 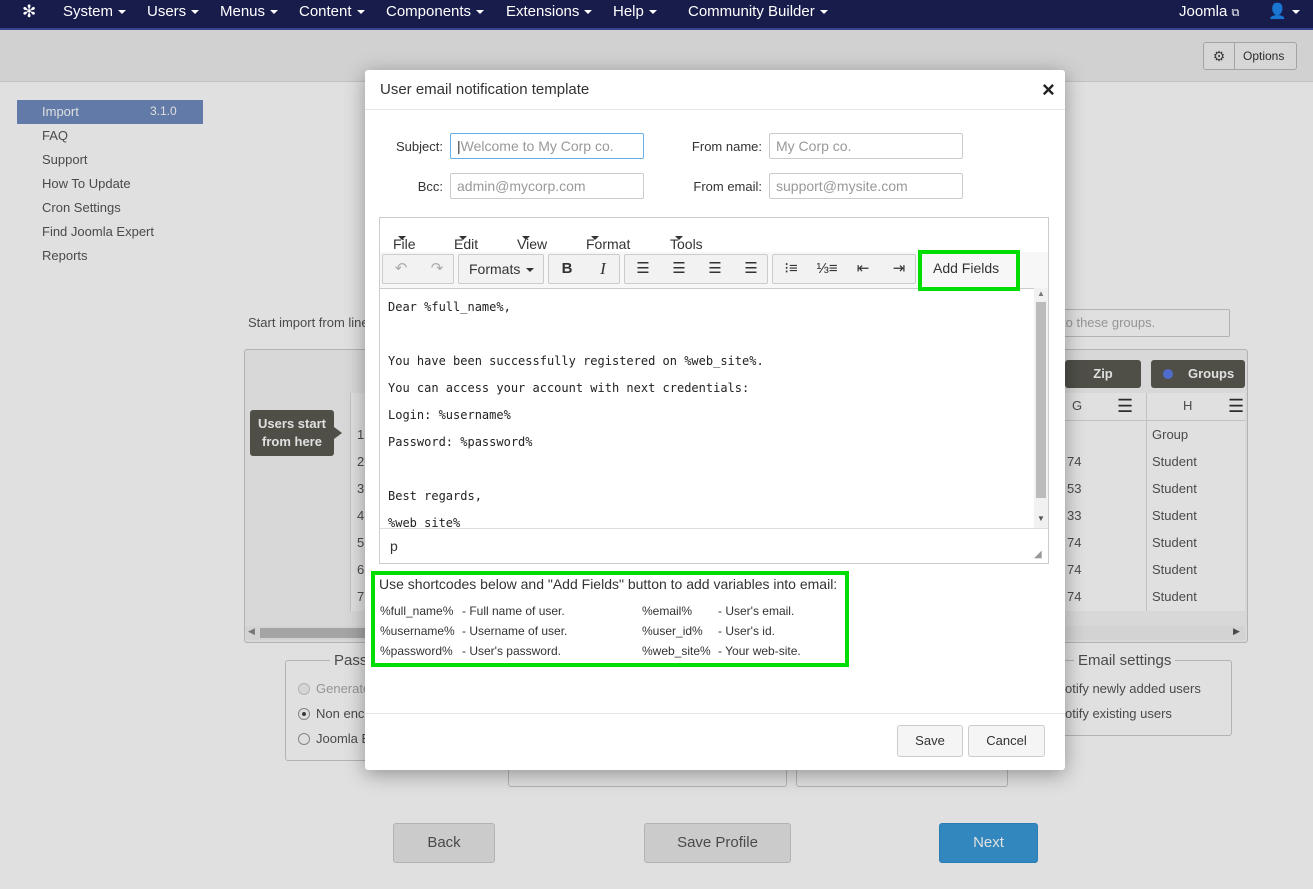 I want to click on list-indent-group: ⁝≡ ⅓≡ ⇤ ⇥, so click(x=844, y=269).